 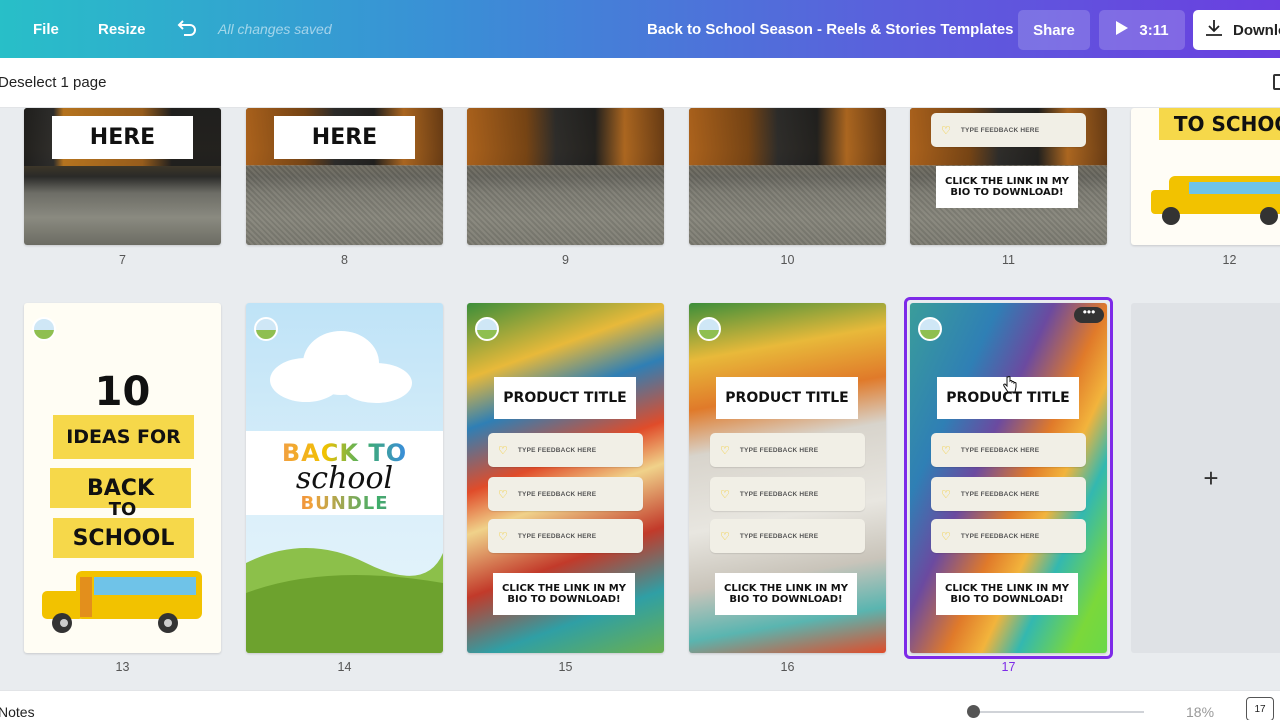 What do you see at coordinates (344, 260) in the screenshot?
I see `page-number: 8` at bounding box center [344, 260].